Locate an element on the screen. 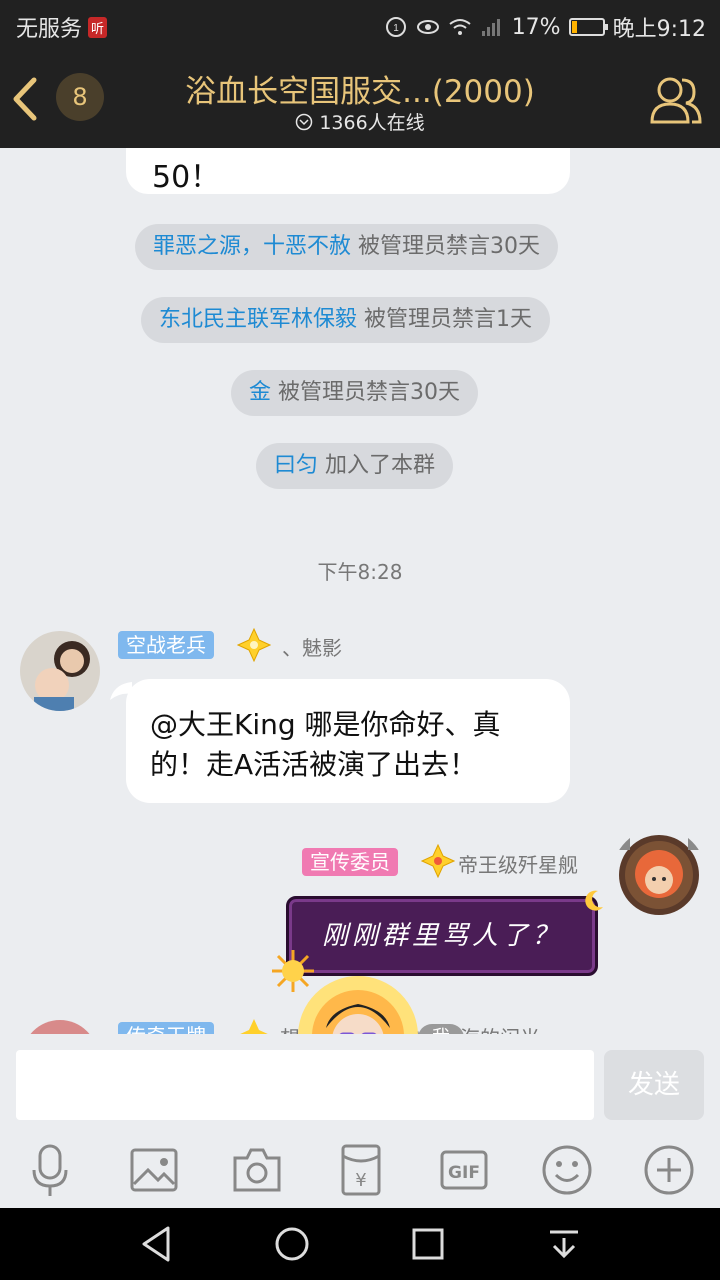  status-bar: 无服务 听 1 17% 晚上9:12 is located at coordinates (360, 25).